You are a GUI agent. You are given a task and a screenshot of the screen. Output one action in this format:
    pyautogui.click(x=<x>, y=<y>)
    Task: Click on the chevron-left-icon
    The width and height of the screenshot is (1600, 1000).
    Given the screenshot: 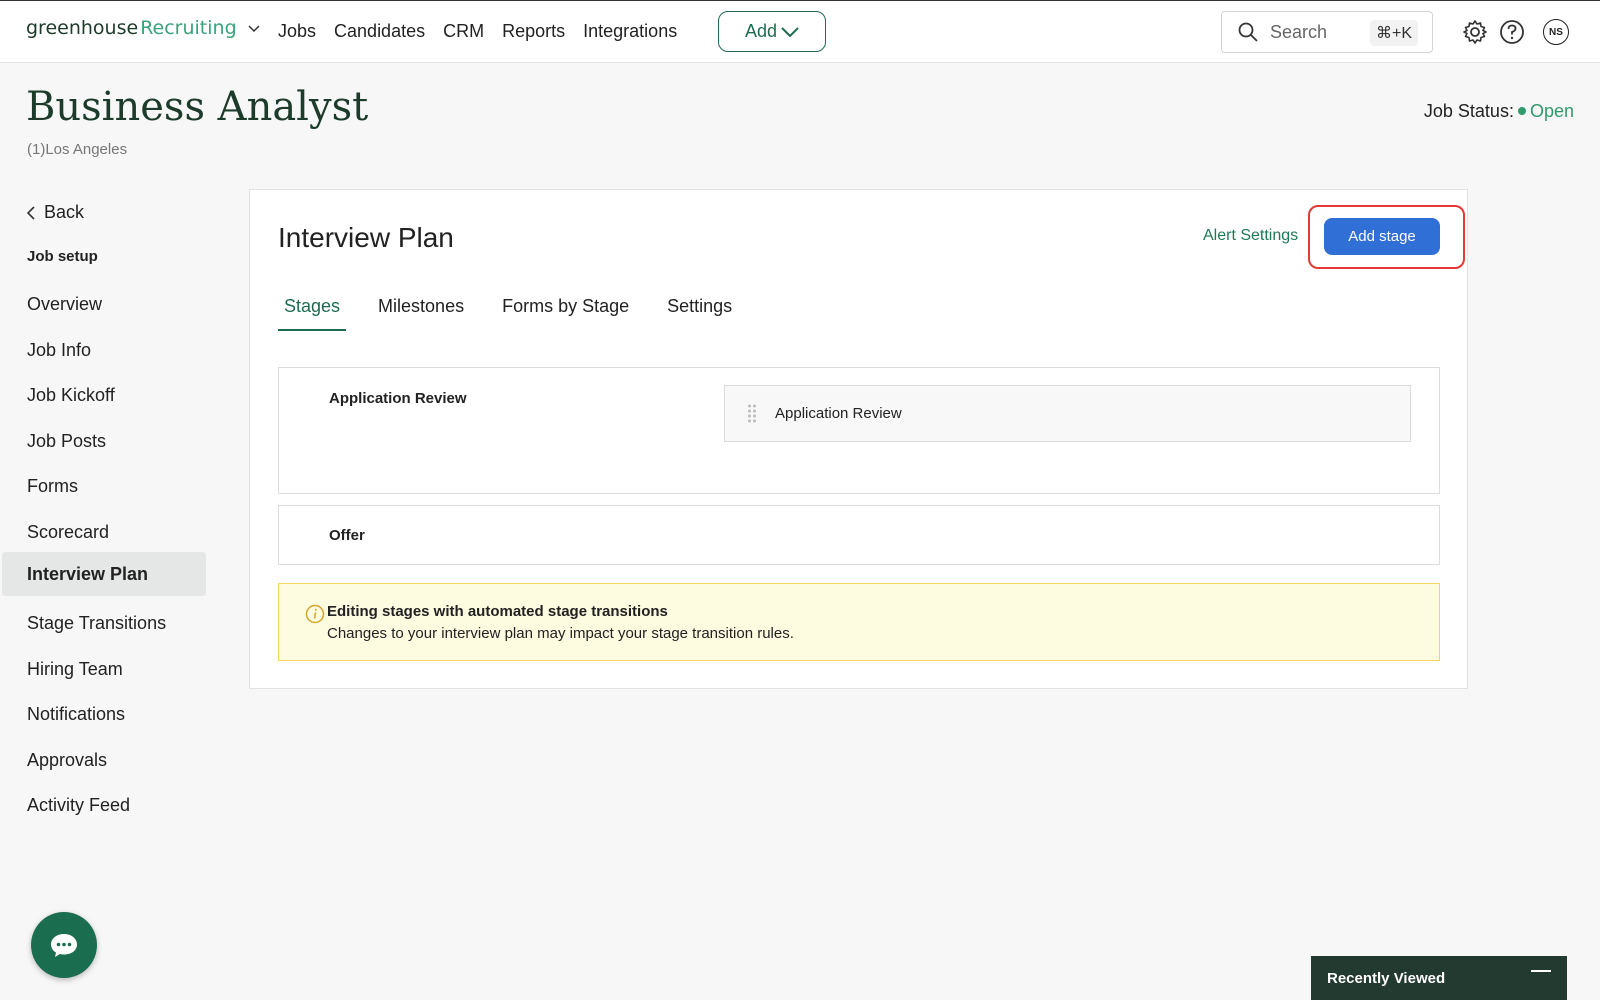 What is the action you would take?
    pyautogui.click(x=30, y=212)
    